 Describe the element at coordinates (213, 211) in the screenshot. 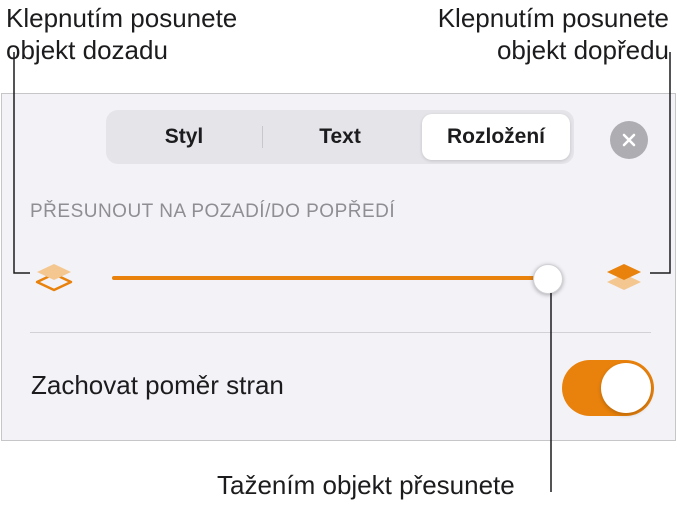

I see `section-title-arrange: PŘESUNOUT NA POZADÍ/DO POPŘEDÍ` at that location.